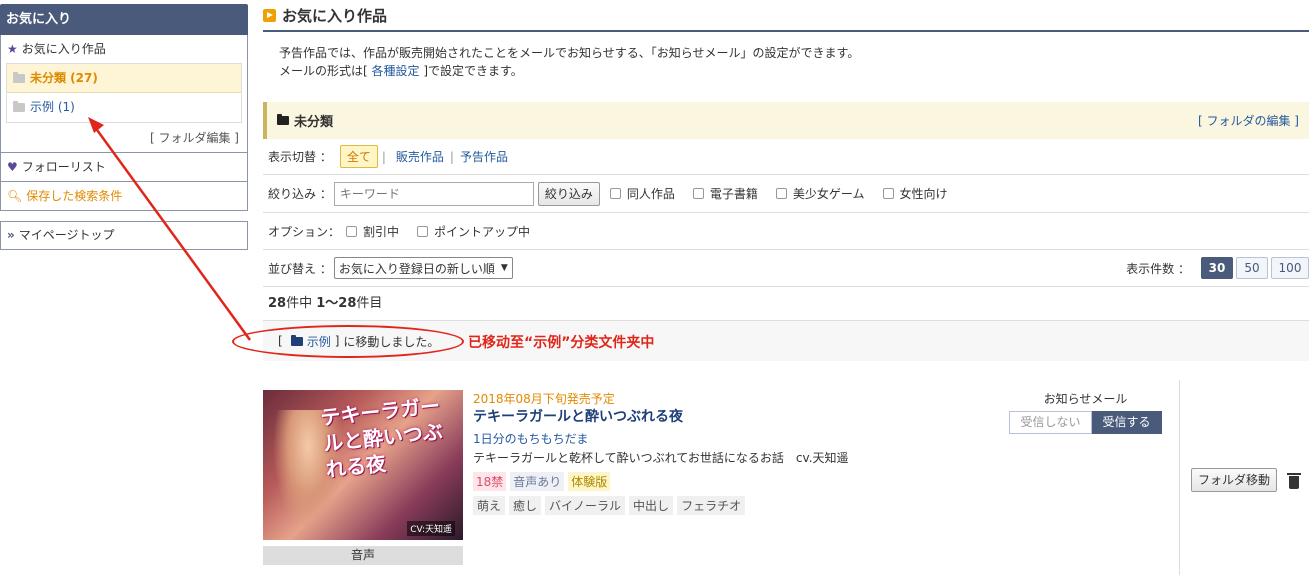 This screenshot has width=1309, height=575. I want to click on sidebar-header: お気に入り, so click(124, 19).